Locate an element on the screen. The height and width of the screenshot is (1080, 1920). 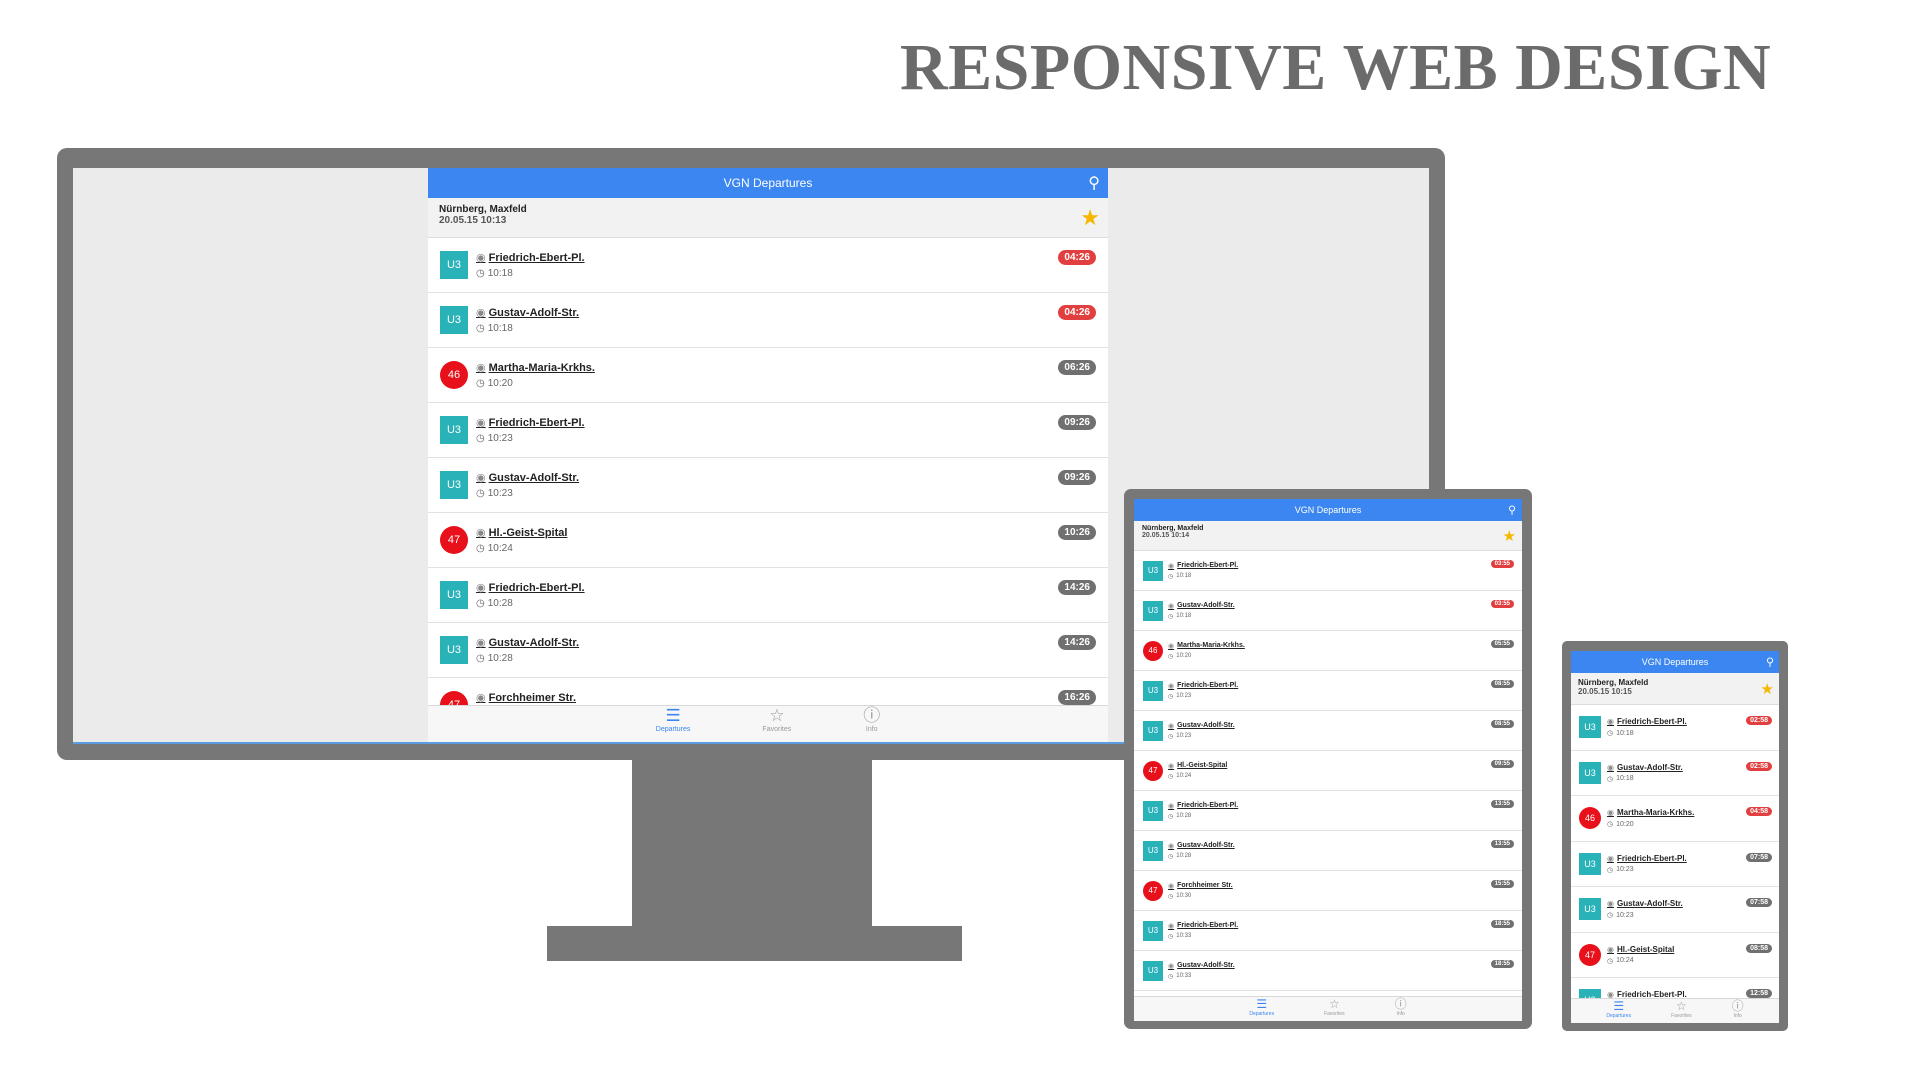
departure-row: U3 ◉ Gustav-Adolf-Str. ◷ 10:28 13:55 is located at coordinates (1328, 851).